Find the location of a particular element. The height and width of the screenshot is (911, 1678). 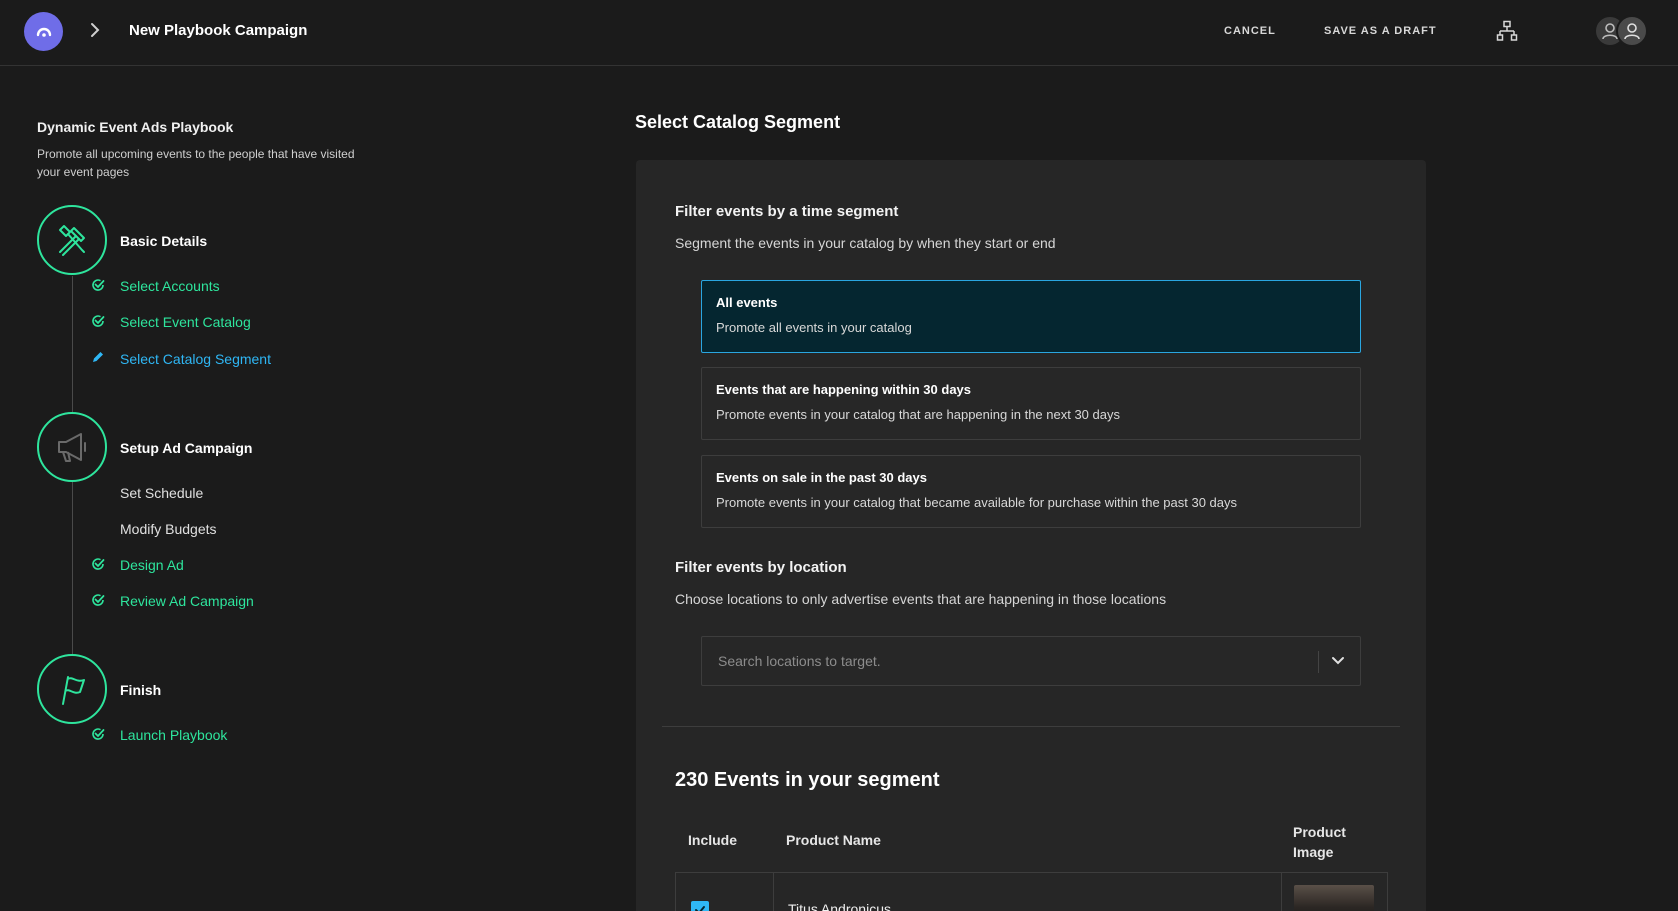

option-title: Events on sale in the past 30 days is located at coordinates (821, 477).